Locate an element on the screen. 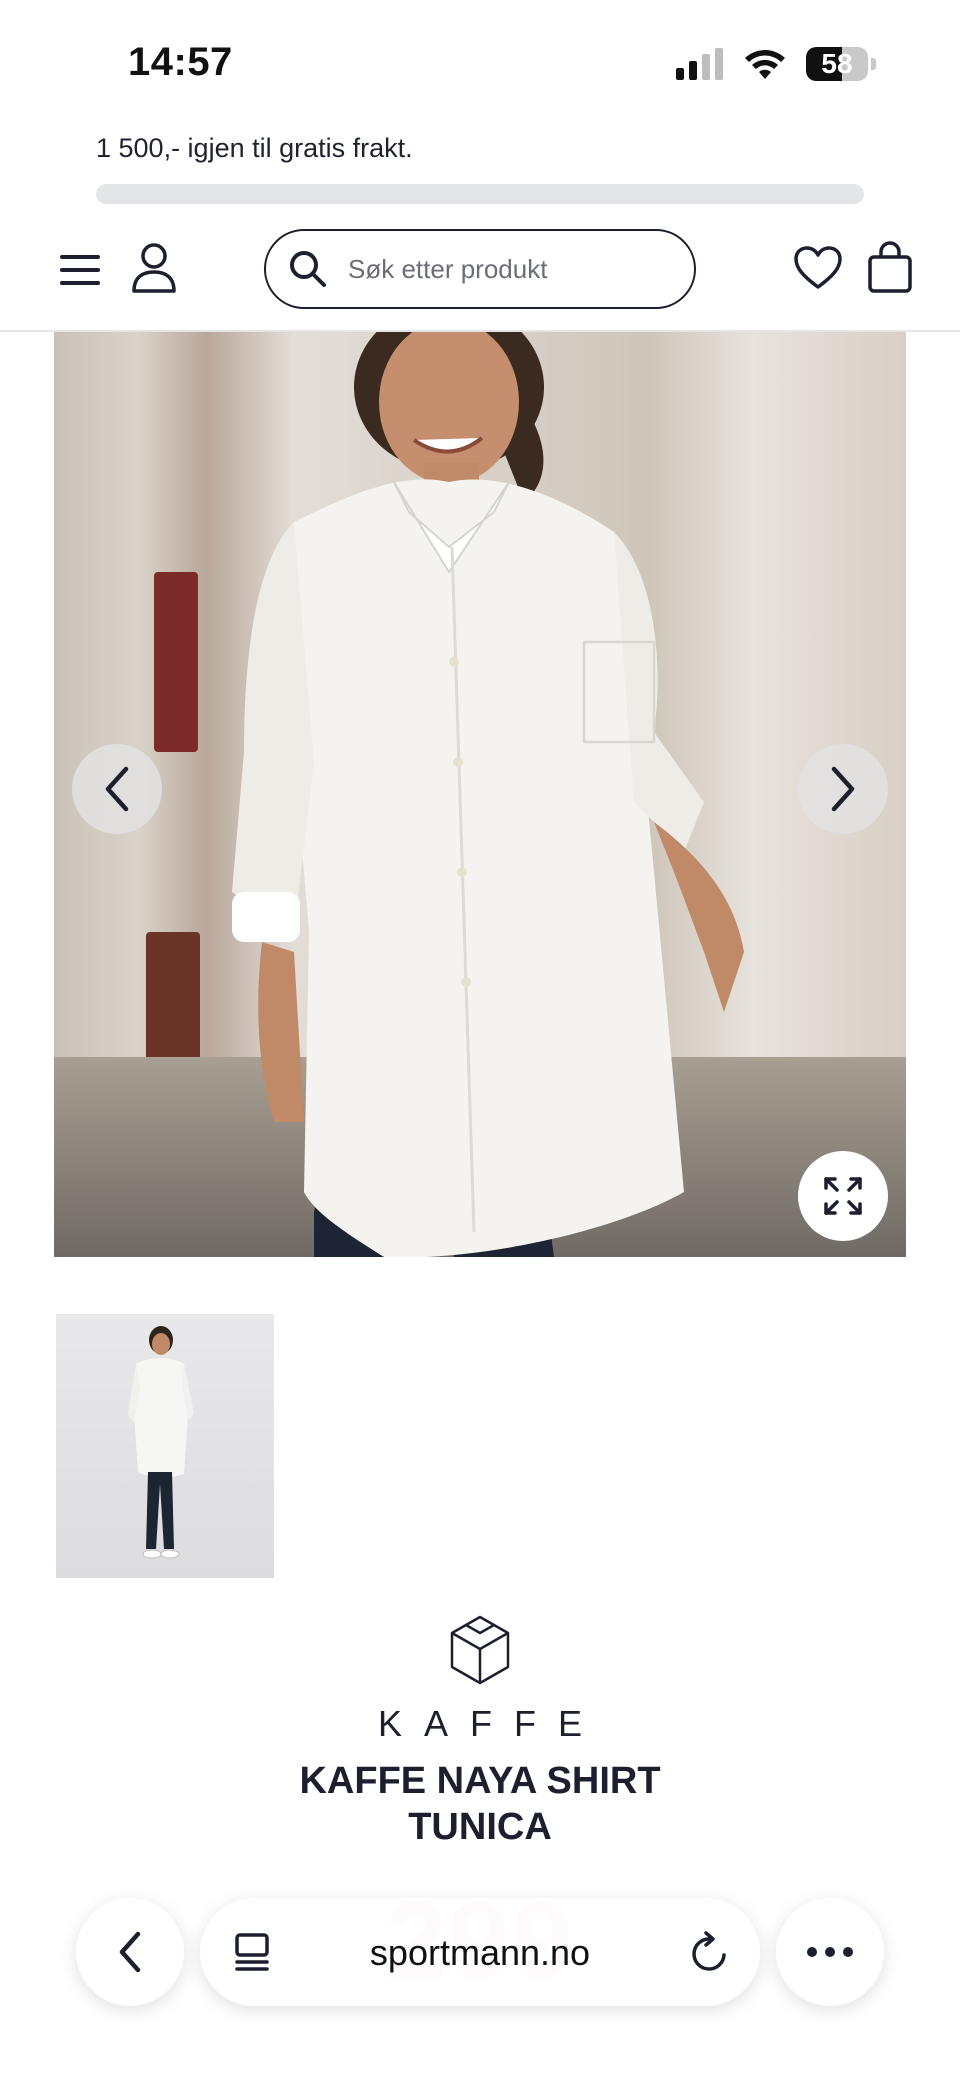  product-title-line: KAFFE NAYA SHIRT is located at coordinates (480, 1781).